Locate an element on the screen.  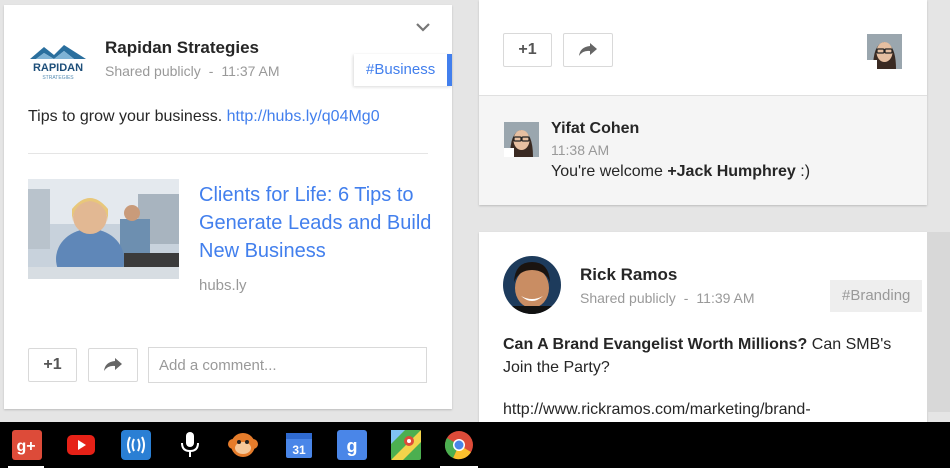
comment-input is located at coordinates (287, 365).